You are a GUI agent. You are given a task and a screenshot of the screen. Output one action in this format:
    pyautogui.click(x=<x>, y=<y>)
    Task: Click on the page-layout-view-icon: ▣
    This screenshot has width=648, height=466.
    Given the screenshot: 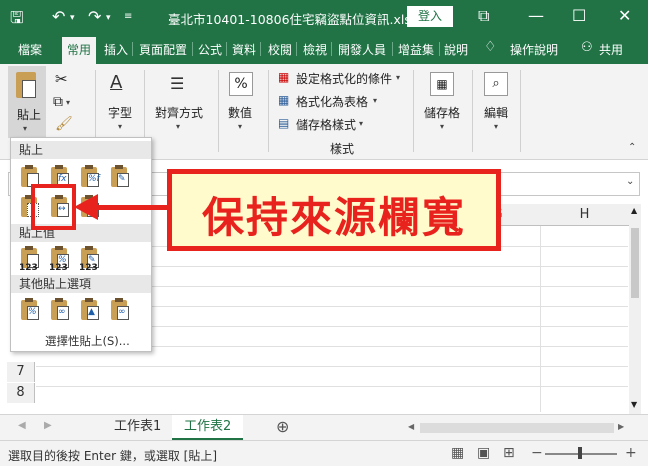 What is the action you would take?
    pyautogui.click(x=483, y=453)
    